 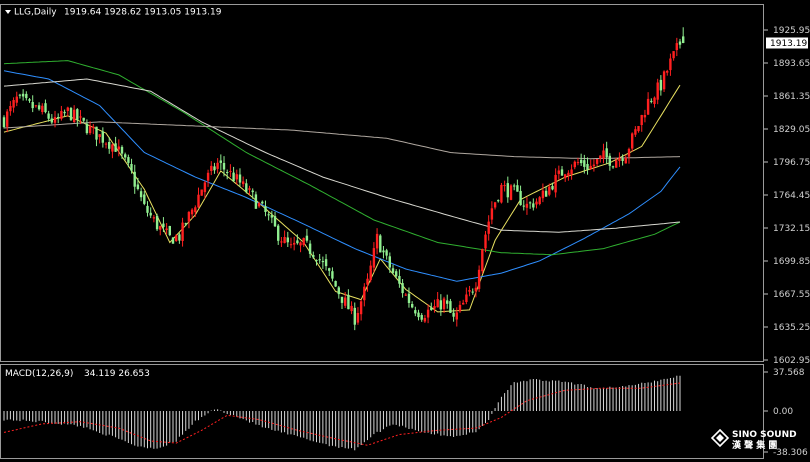 I want to click on price-tick-label: 1893.65, so click(x=791, y=64).